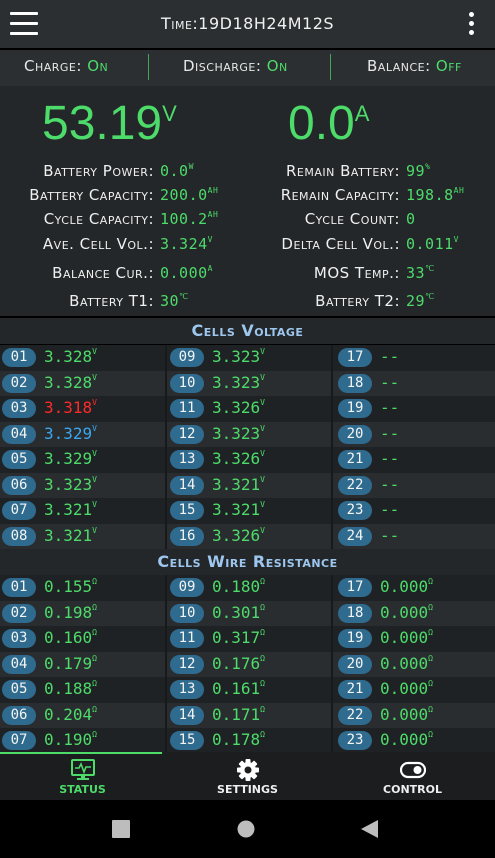  I want to click on cell-number: 3.323, so click(236, 382).